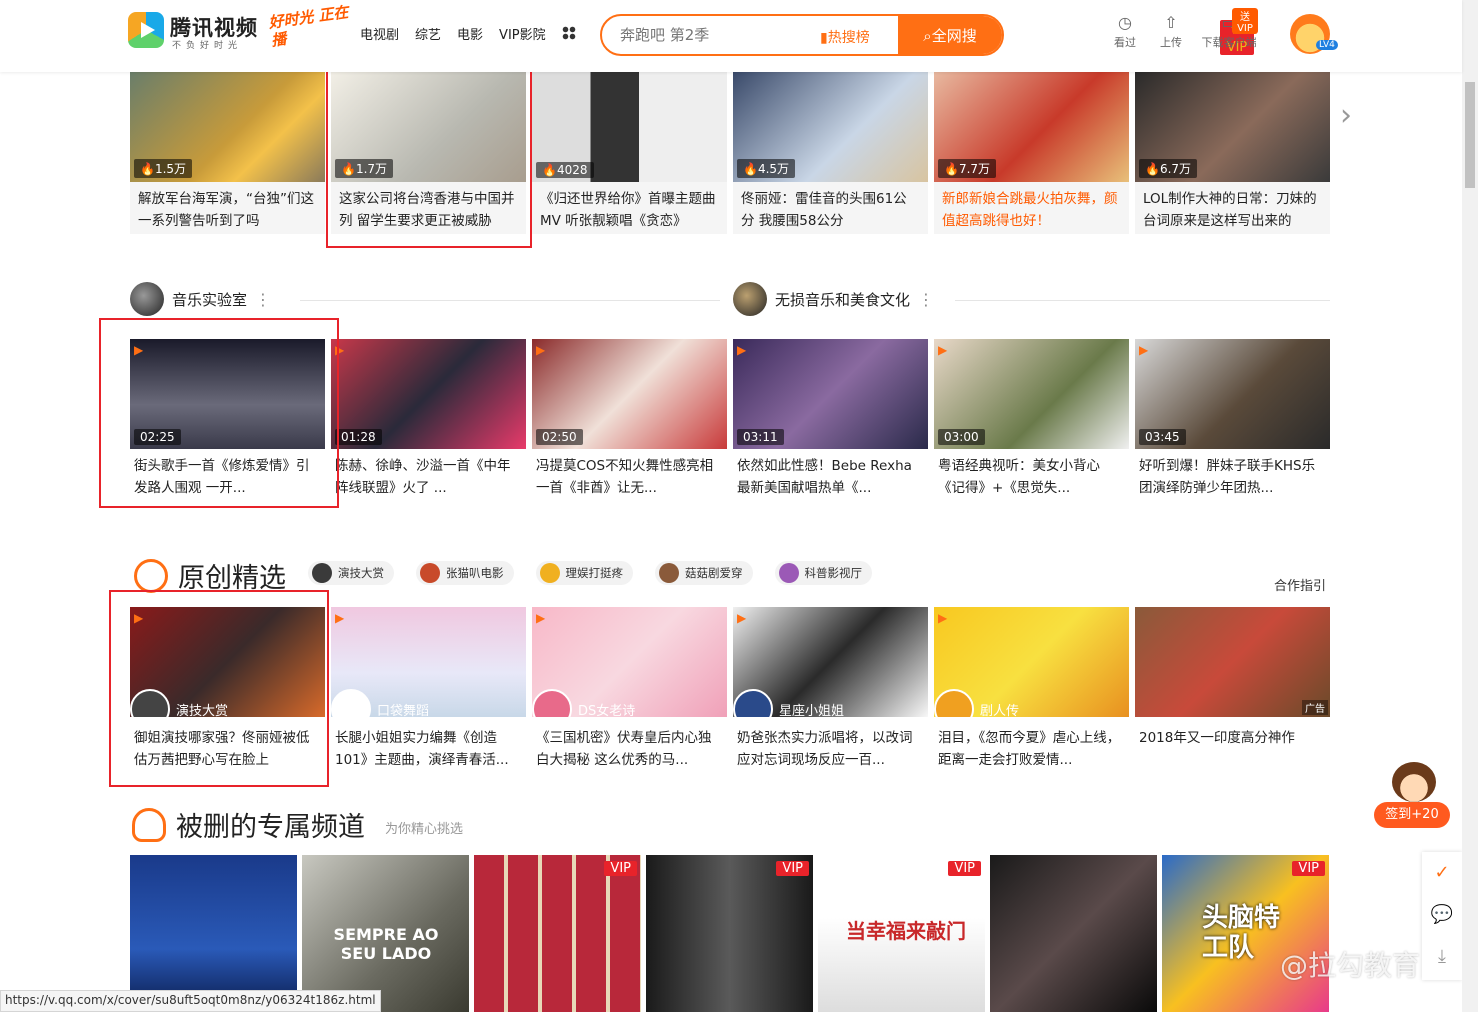  What do you see at coordinates (1442, 957) in the screenshot?
I see `download-arrow-icon: ⤓` at bounding box center [1442, 957].